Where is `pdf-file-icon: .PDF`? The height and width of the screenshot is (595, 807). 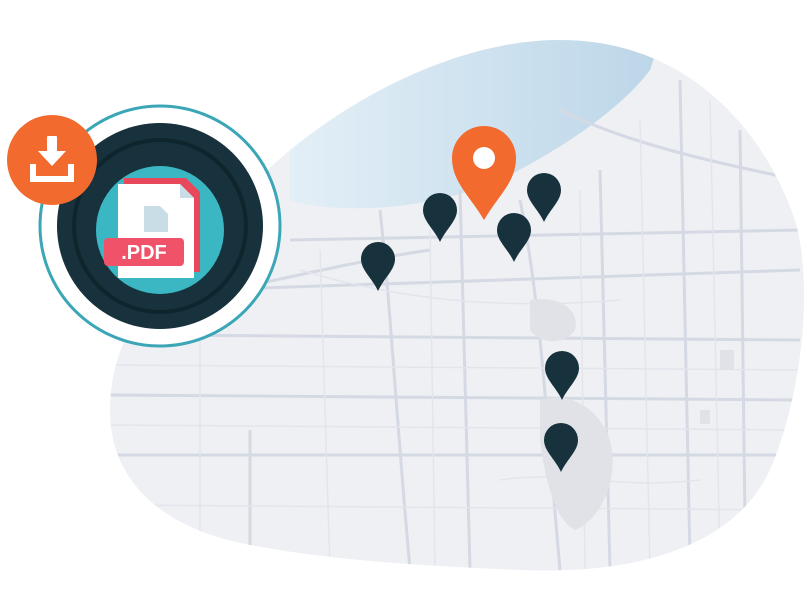
pdf-file-icon: .PDF is located at coordinates (152, 228).